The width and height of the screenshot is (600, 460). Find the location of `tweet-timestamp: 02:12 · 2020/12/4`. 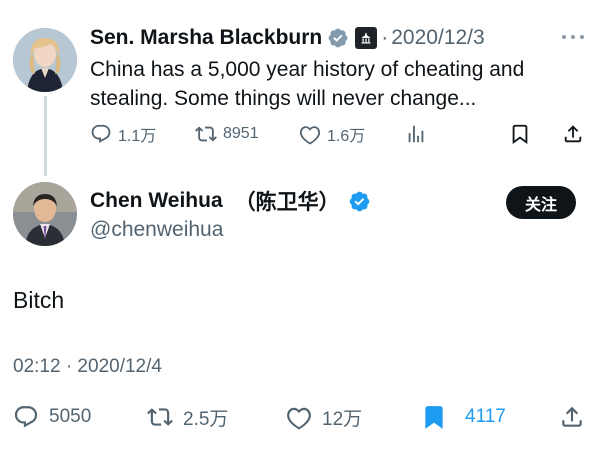

tweet-timestamp: 02:12 · 2020/12/4 is located at coordinates (87, 367).